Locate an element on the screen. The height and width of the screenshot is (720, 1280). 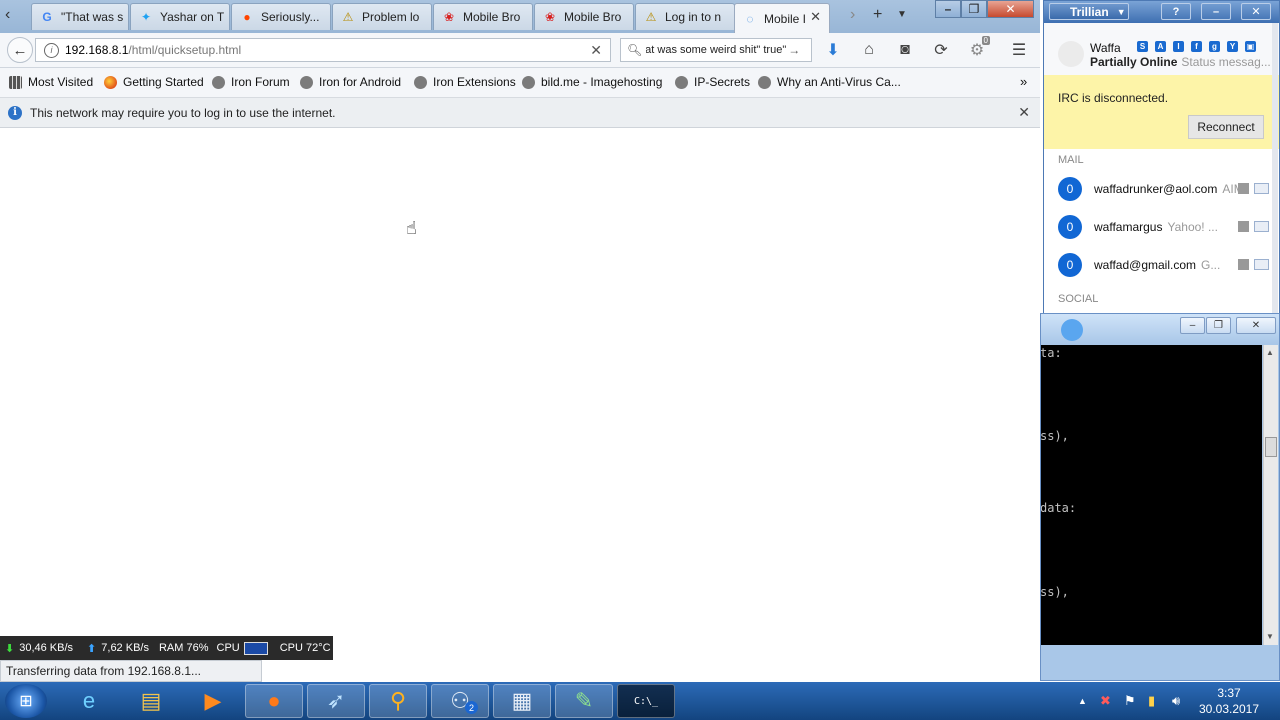
console-close-icon: ✕ is located at coordinates (1256, 325).